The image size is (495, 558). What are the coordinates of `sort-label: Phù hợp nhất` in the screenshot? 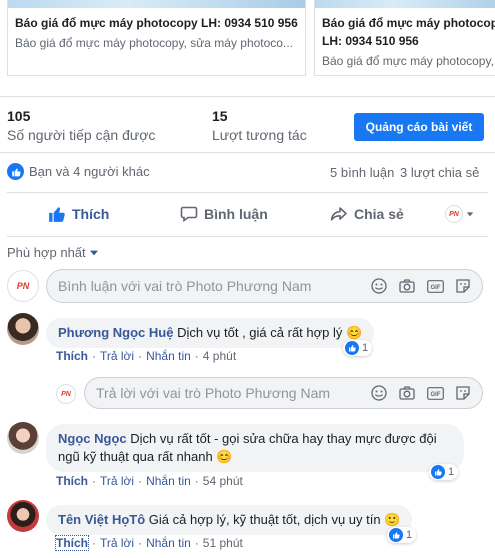 It's located at (46, 252).